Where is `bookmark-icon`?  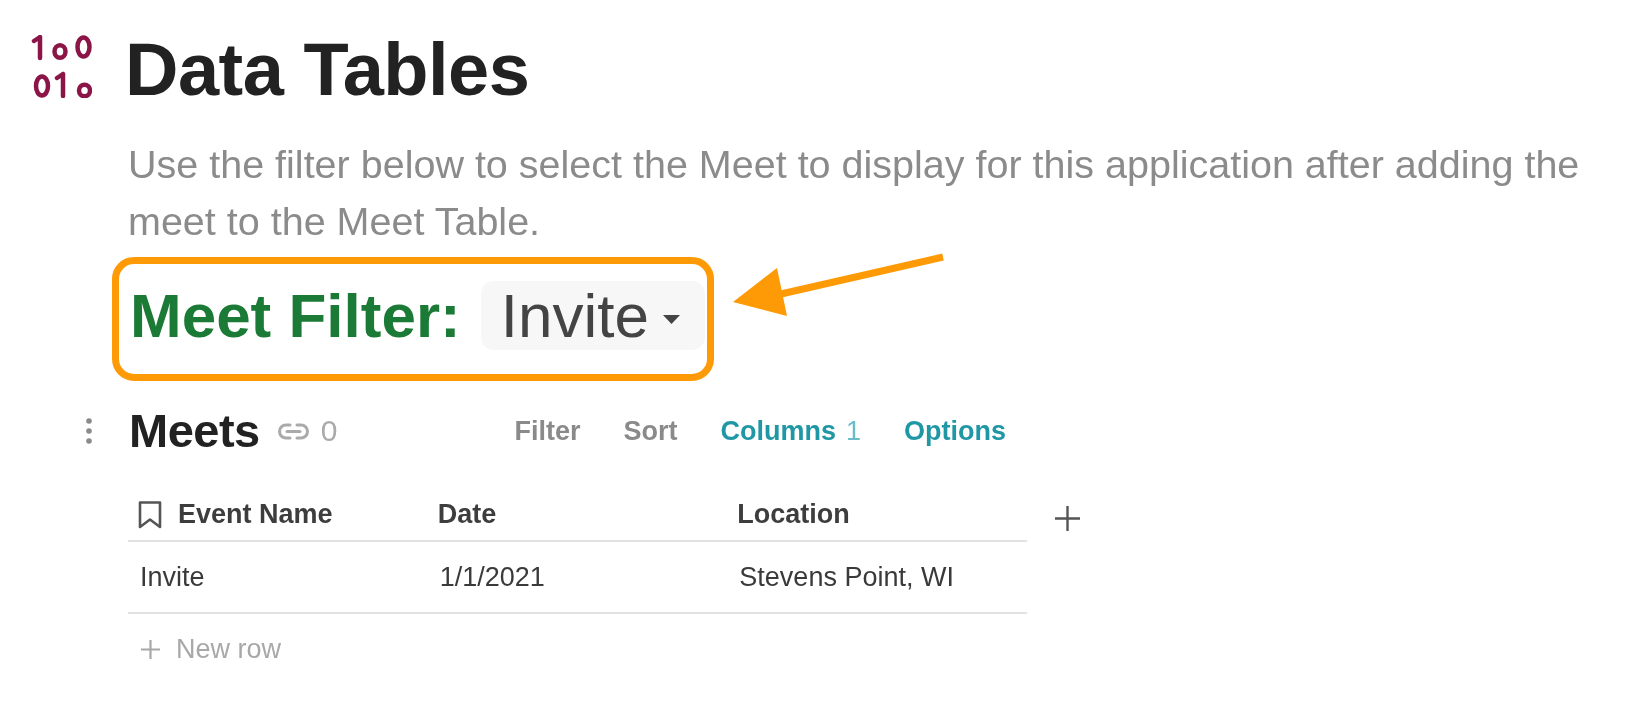
bookmark-icon is located at coordinates (150, 514).